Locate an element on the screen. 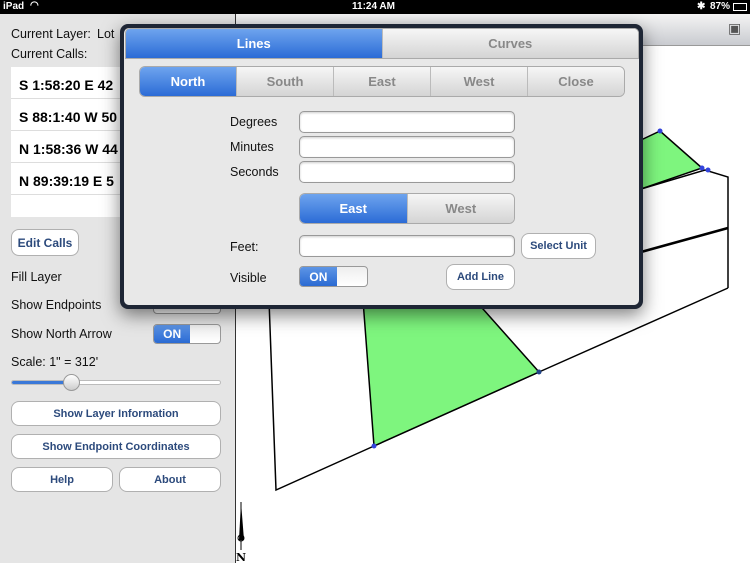  feet-input is located at coordinates (407, 246).